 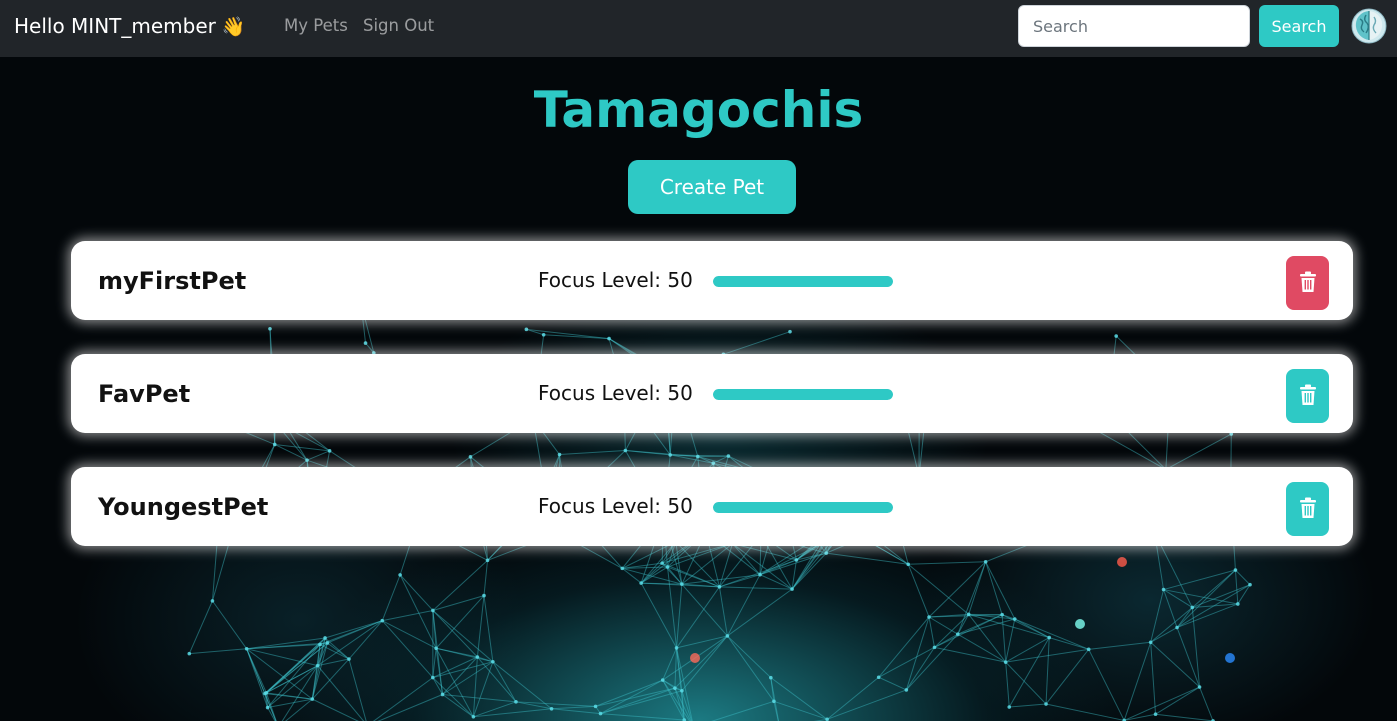 I want to click on search-input, so click(x=1134, y=26).